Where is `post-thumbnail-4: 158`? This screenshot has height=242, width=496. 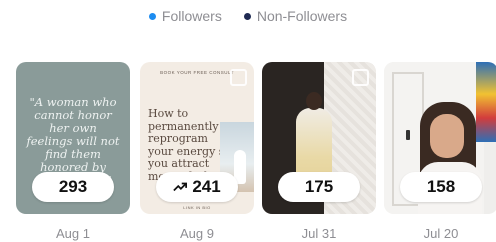
post-thumbnail-4: 158 is located at coordinates (440, 138).